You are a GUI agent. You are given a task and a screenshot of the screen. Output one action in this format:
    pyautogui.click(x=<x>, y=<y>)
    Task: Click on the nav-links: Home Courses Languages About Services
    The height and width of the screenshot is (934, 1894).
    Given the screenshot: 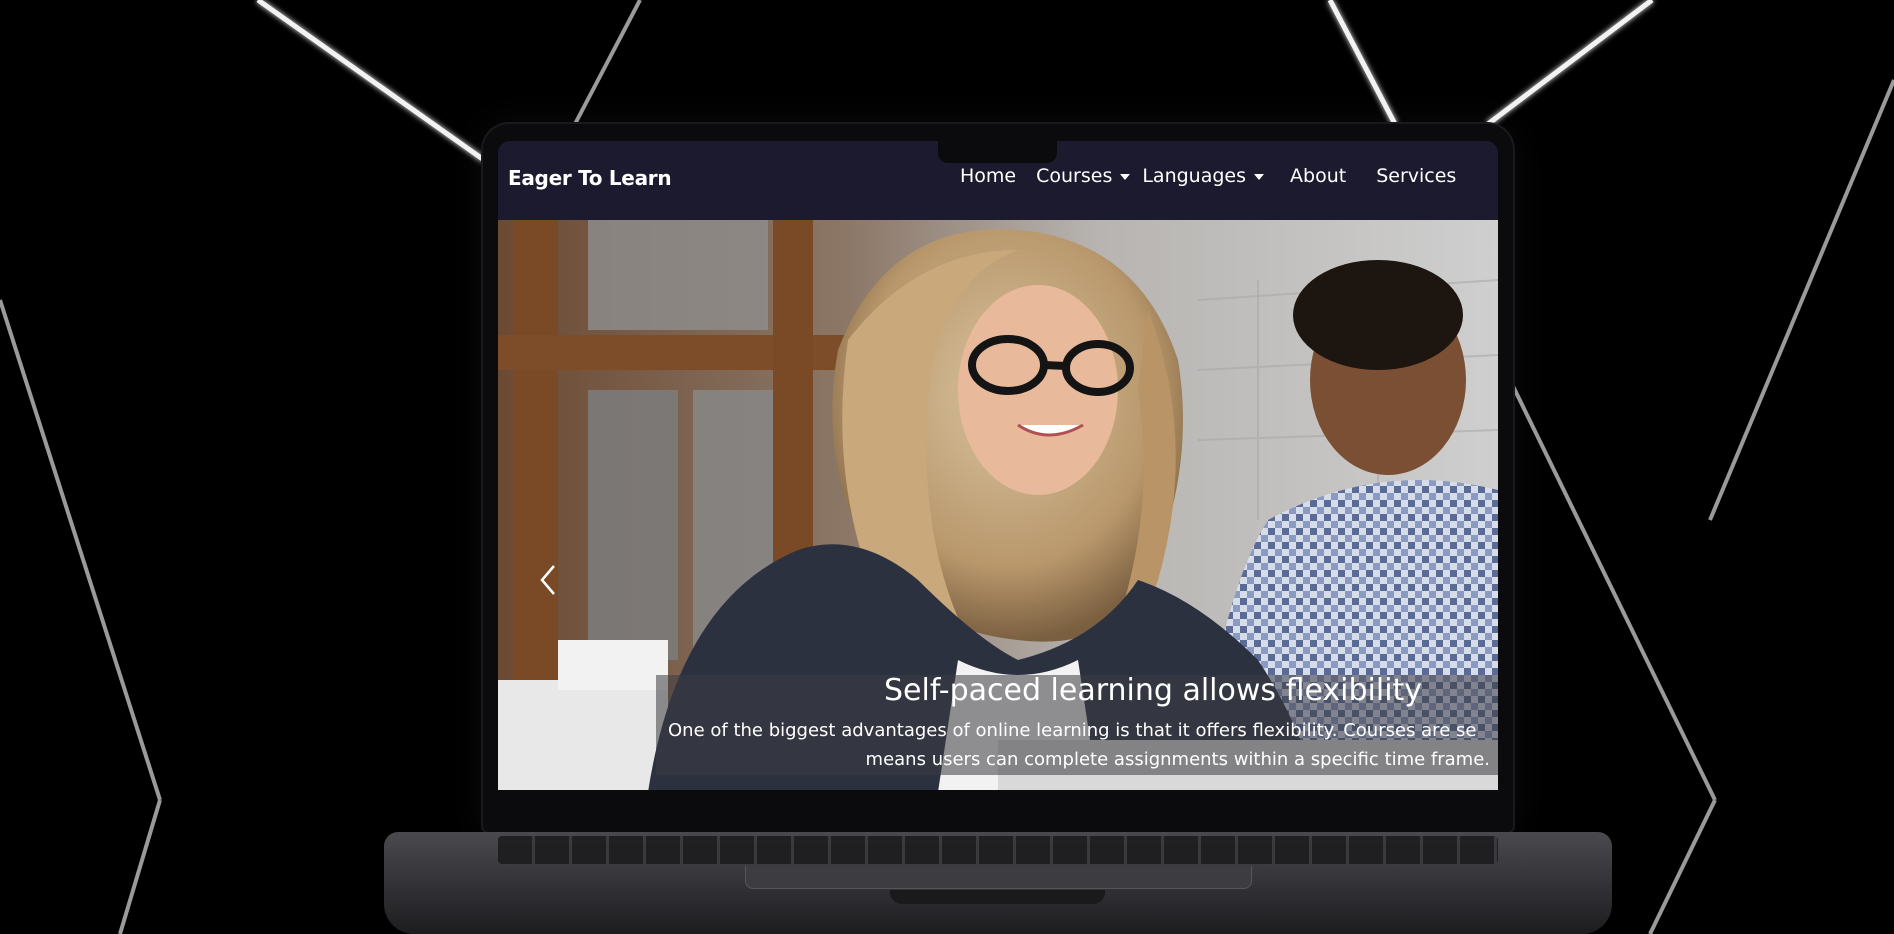 What is the action you would take?
    pyautogui.click(x=1208, y=176)
    